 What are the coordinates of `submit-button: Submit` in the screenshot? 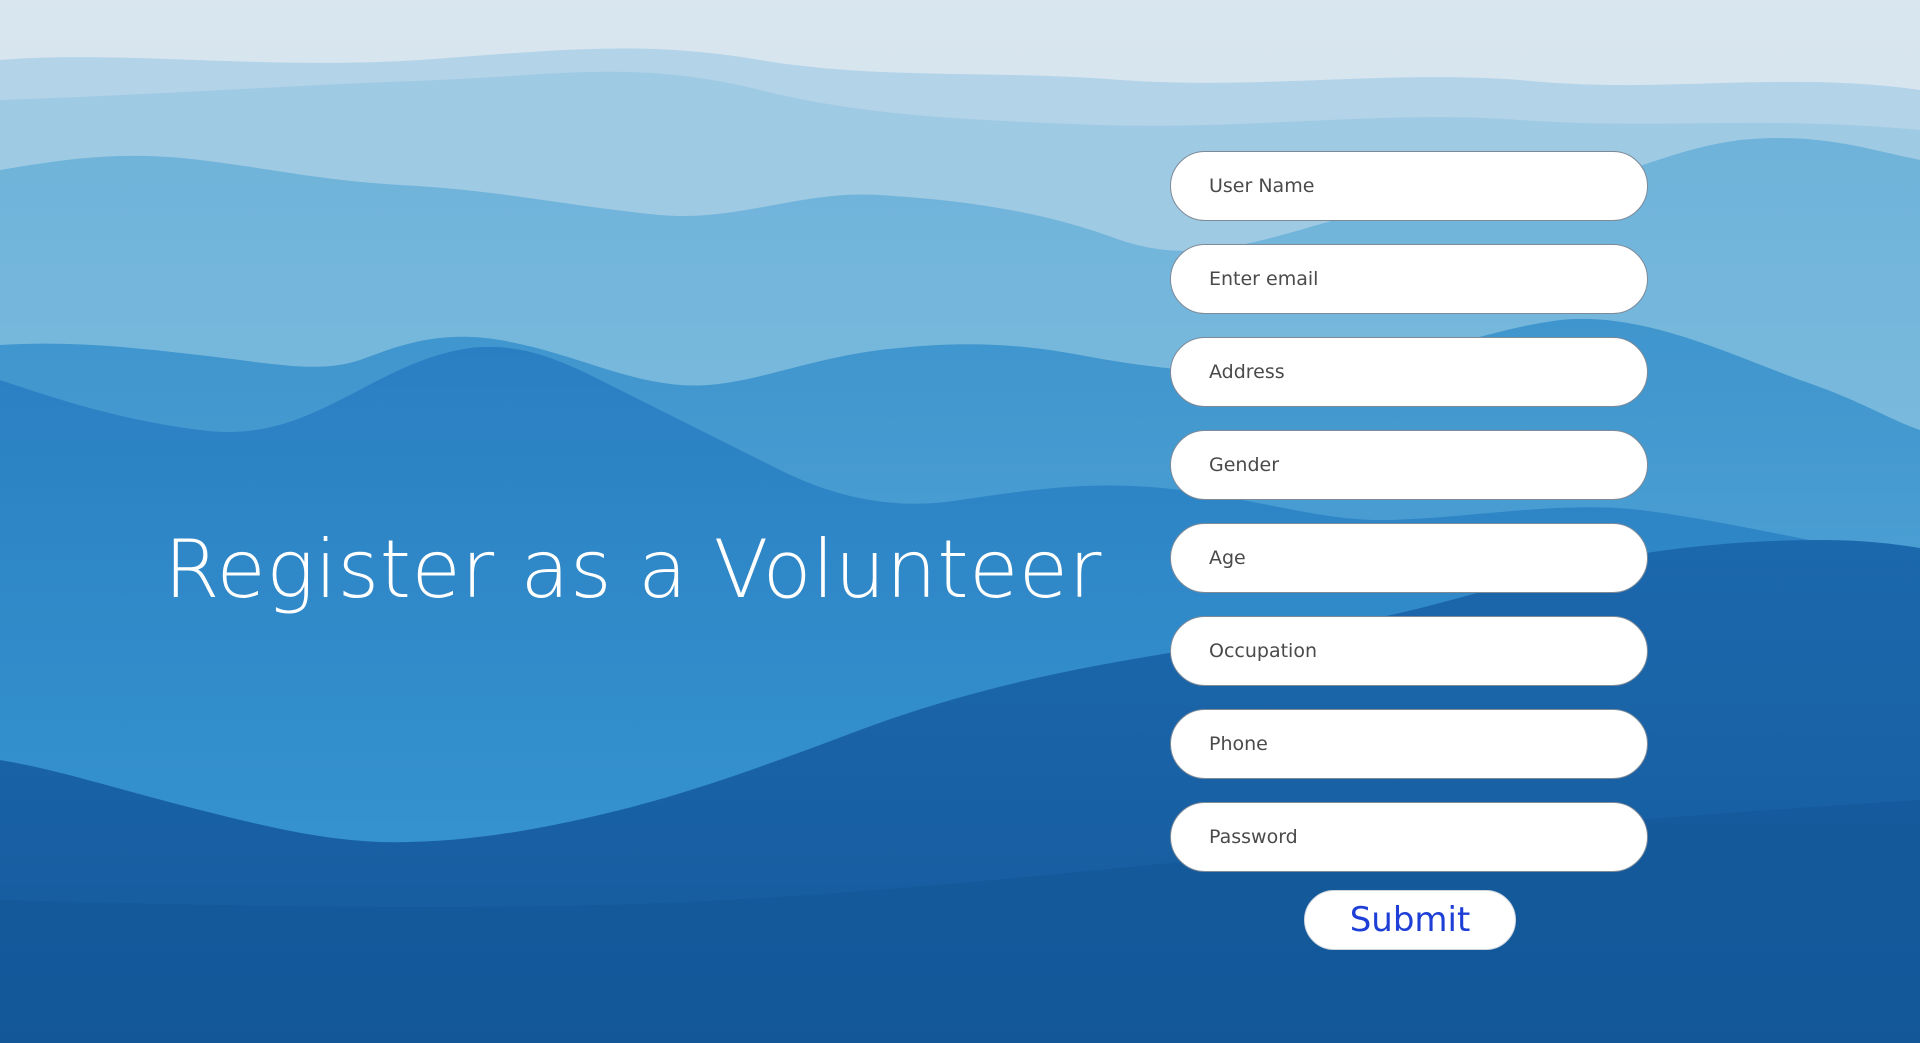 It's located at (1410, 920).